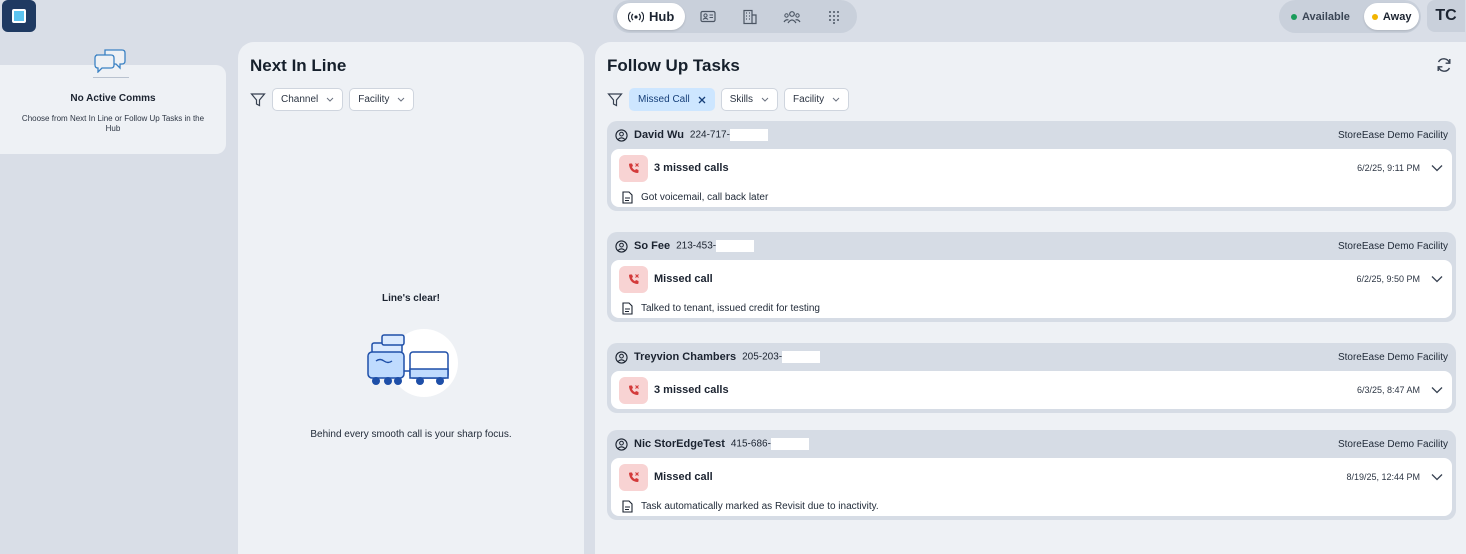 The height and width of the screenshot is (554, 1466). I want to click on empty-state-title: Line's clear!, so click(411, 298).